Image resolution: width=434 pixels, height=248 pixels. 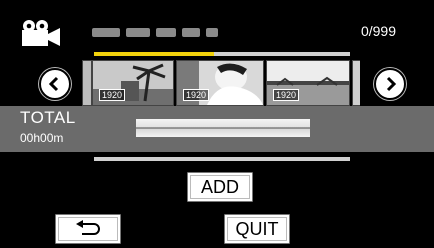 I want to click on prev-button, so click(x=55, y=84).